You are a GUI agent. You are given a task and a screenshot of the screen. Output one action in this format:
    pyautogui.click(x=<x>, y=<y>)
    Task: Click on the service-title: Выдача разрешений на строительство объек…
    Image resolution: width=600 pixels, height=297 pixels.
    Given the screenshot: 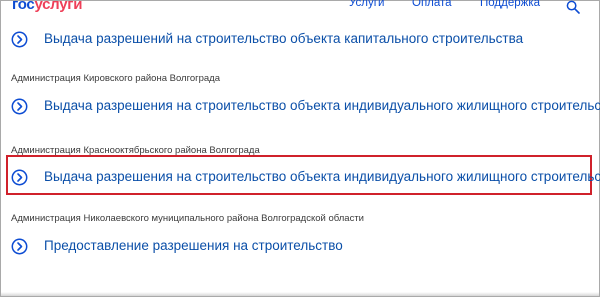 What is the action you would take?
    pyautogui.click(x=284, y=38)
    